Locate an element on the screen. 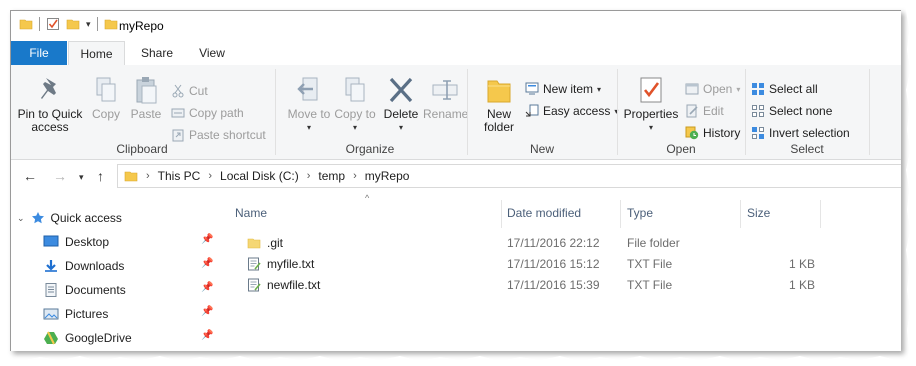 This screenshot has height=366, width=916. file-row: .git 17/11/2016 22:12 File folder is located at coordinates (529, 243).